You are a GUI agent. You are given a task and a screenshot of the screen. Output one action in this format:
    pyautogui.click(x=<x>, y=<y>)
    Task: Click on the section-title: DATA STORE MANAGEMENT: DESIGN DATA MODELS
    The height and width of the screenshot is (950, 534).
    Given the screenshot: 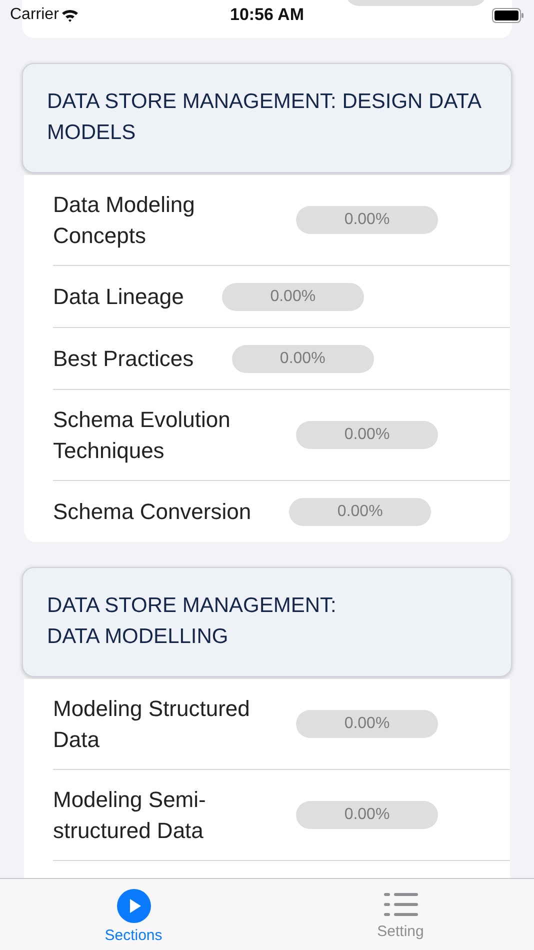 What is the action you would take?
    pyautogui.click(x=264, y=117)
    